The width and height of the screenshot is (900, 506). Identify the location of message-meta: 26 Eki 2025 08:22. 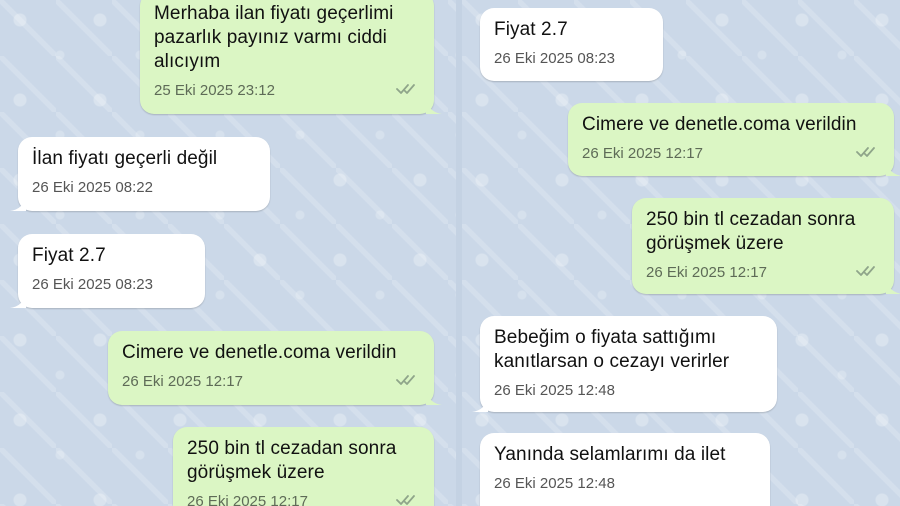
(144, 188).